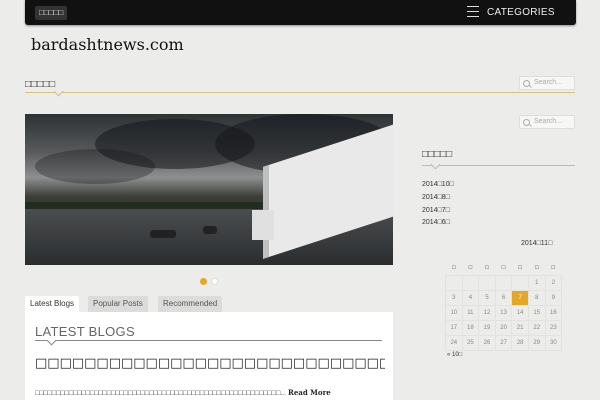  I want to click on calendar-day: 10, so click(454, 313).